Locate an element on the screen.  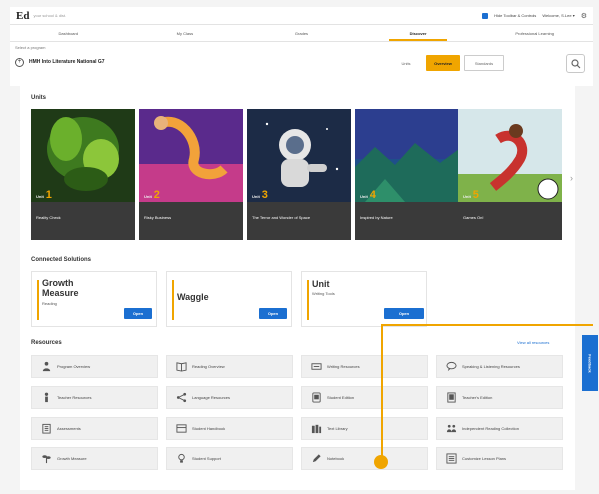
resource-button: Student Edition is located at coordinates (364, 397).